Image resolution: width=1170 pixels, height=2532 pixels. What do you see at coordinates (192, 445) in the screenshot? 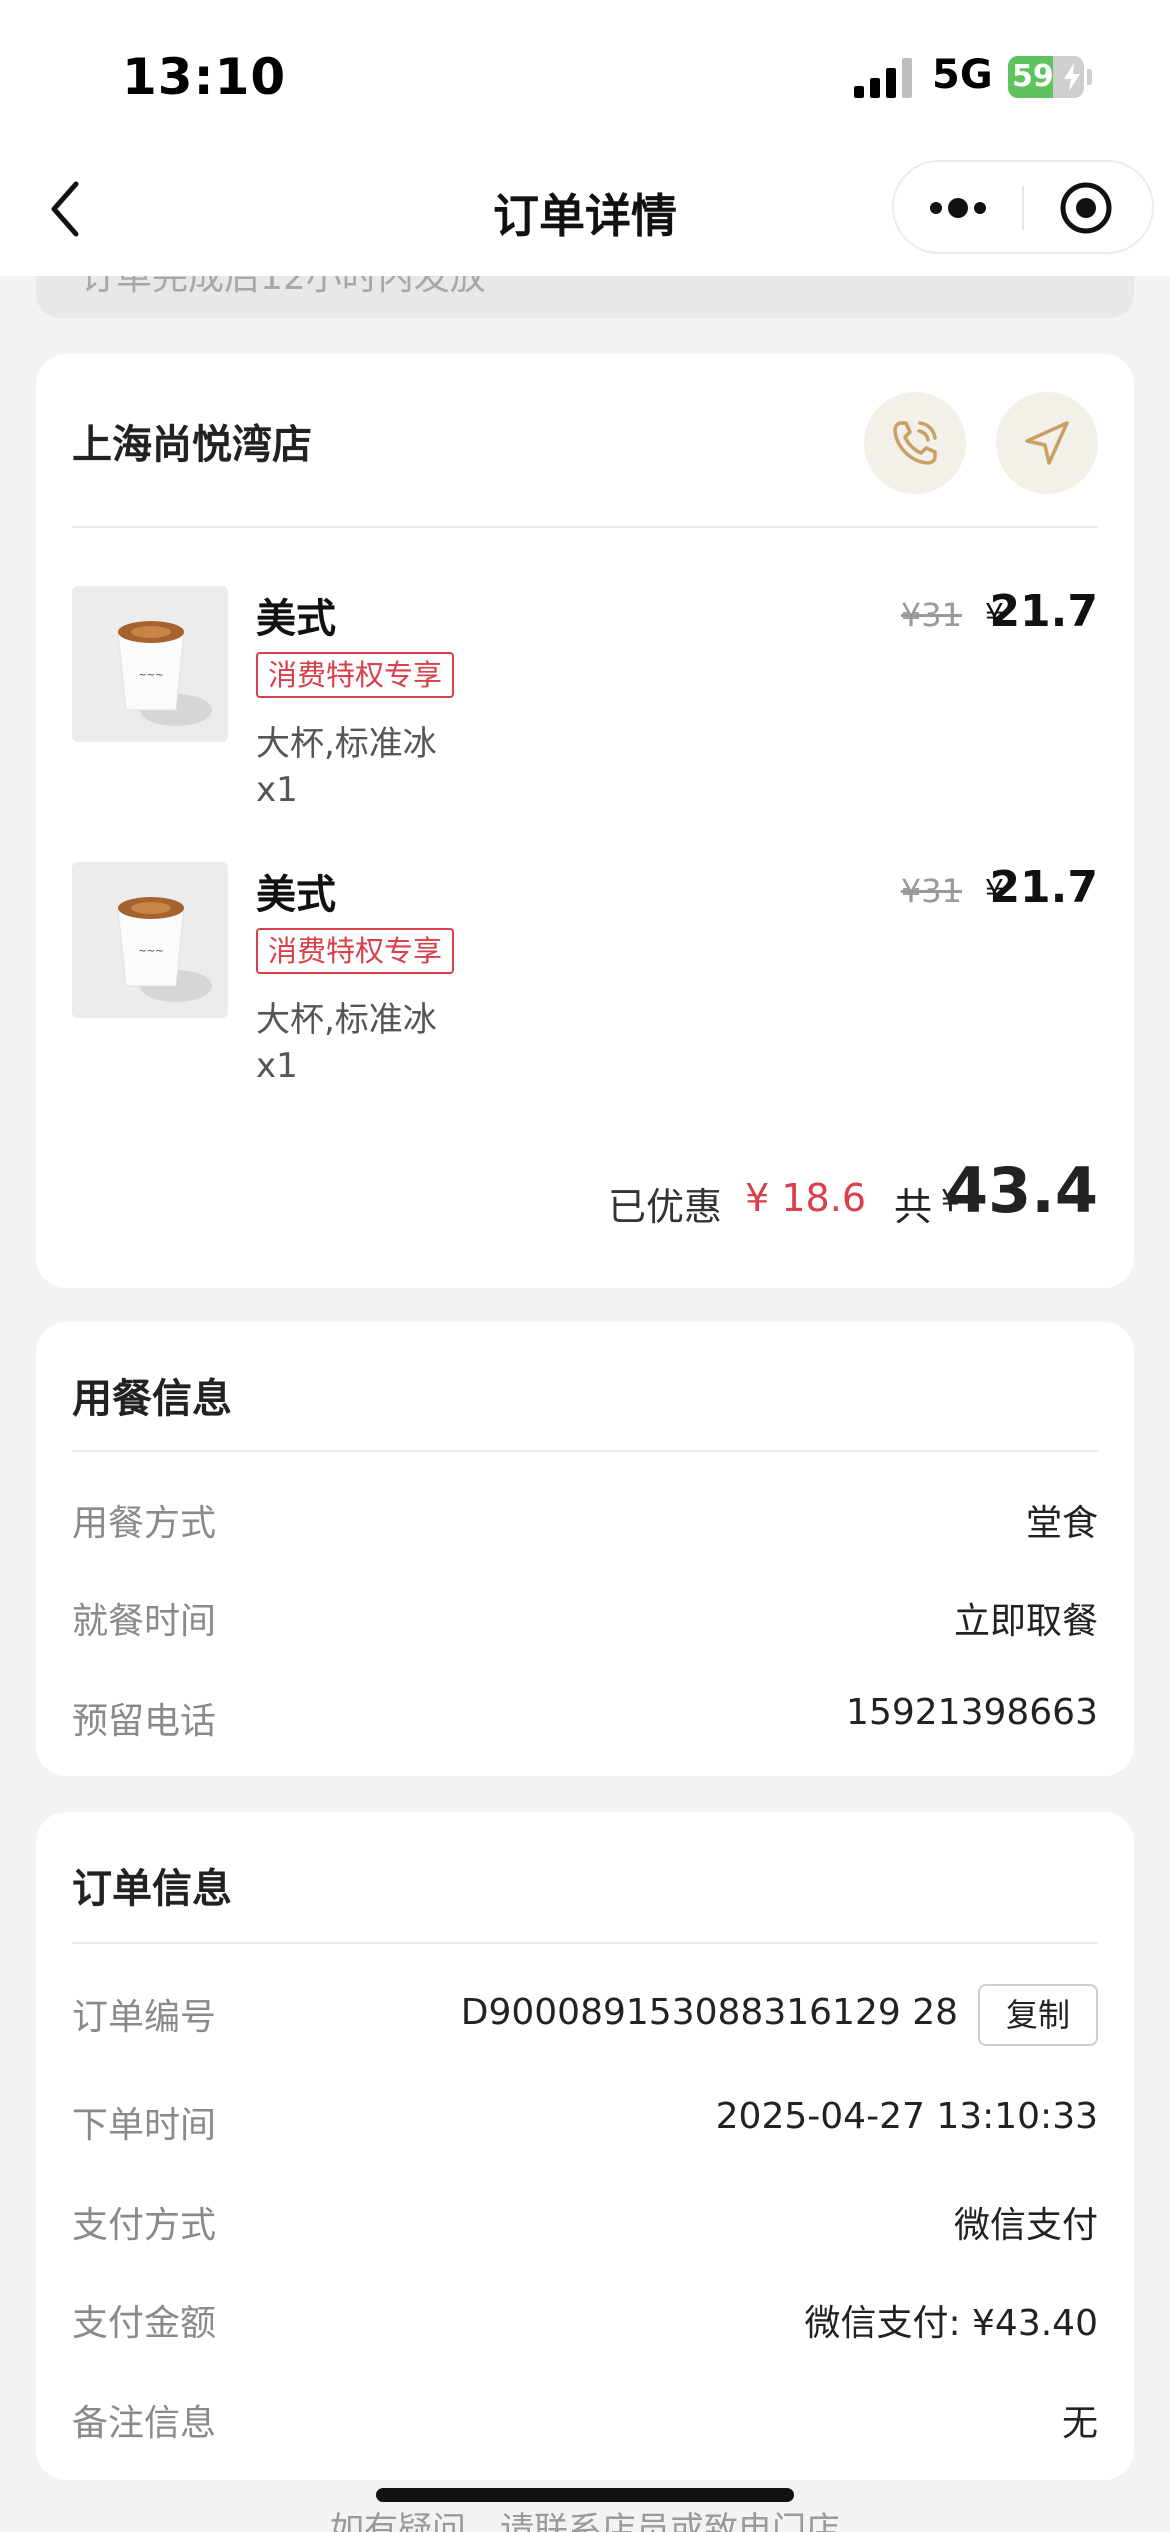
I see `store-name: 上海尚悦湾店` at bounding box center [192, 445].